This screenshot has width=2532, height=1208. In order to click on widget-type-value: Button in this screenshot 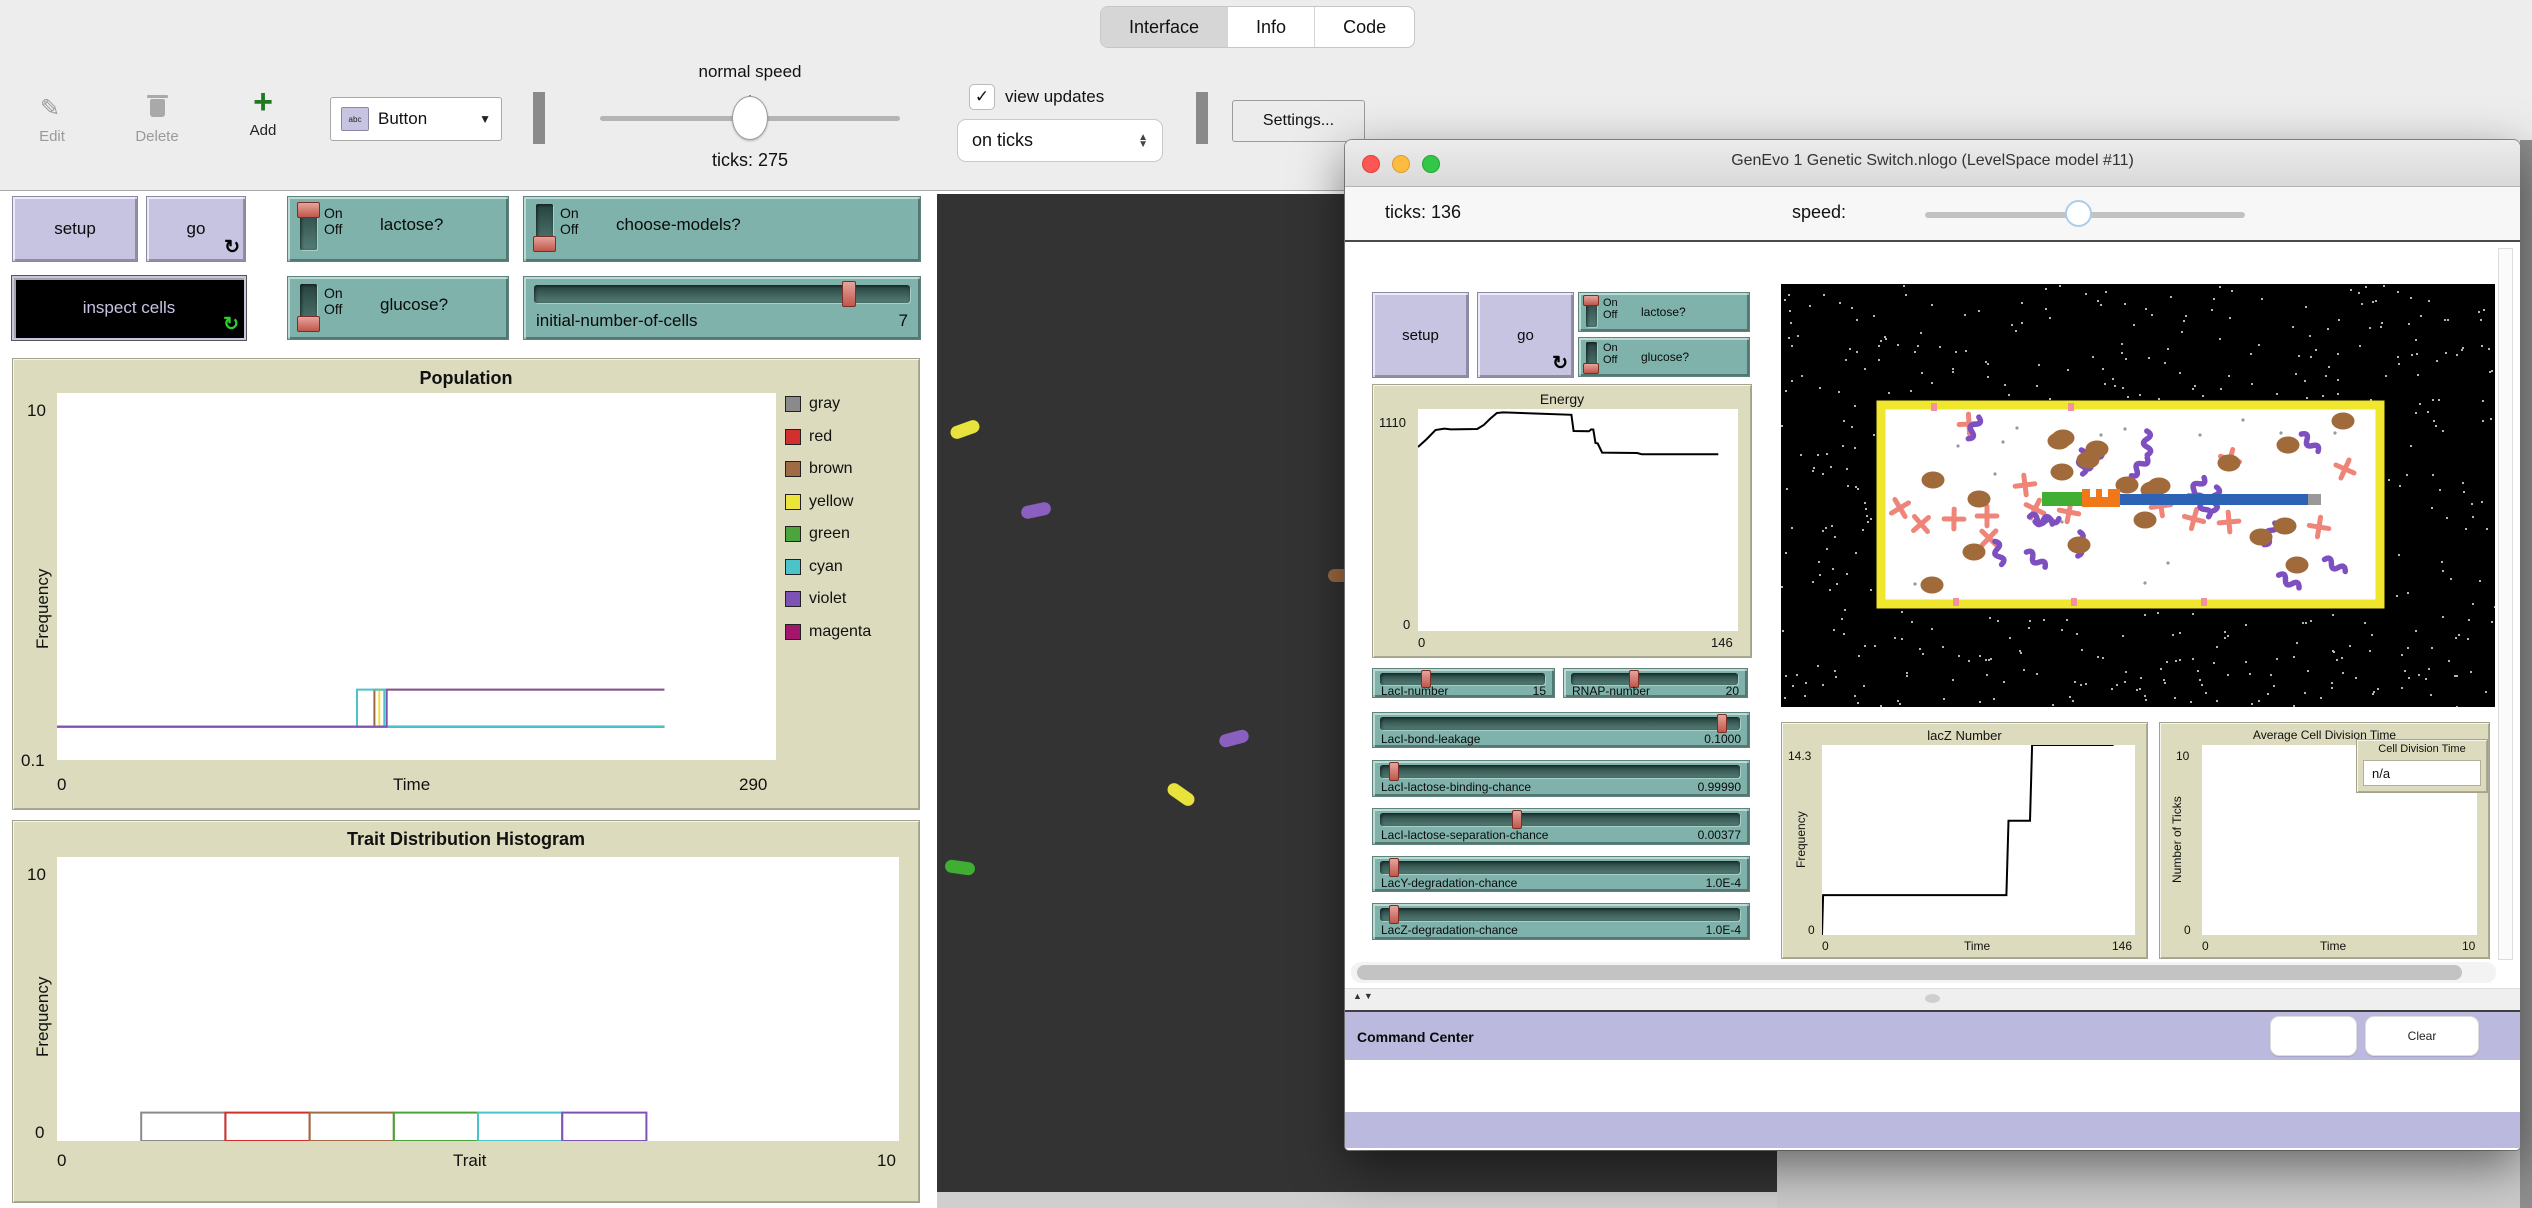, I will do `click(403, 118)`.